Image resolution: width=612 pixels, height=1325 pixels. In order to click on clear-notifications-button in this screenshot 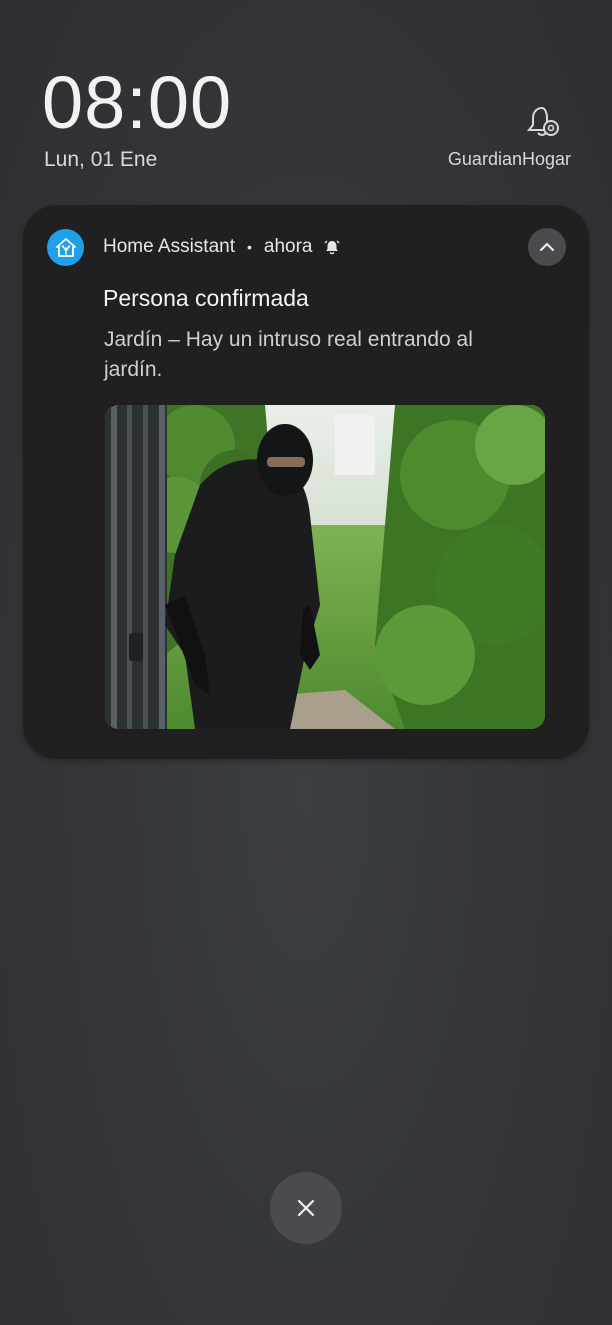, I will do `click(306, 1208)`.